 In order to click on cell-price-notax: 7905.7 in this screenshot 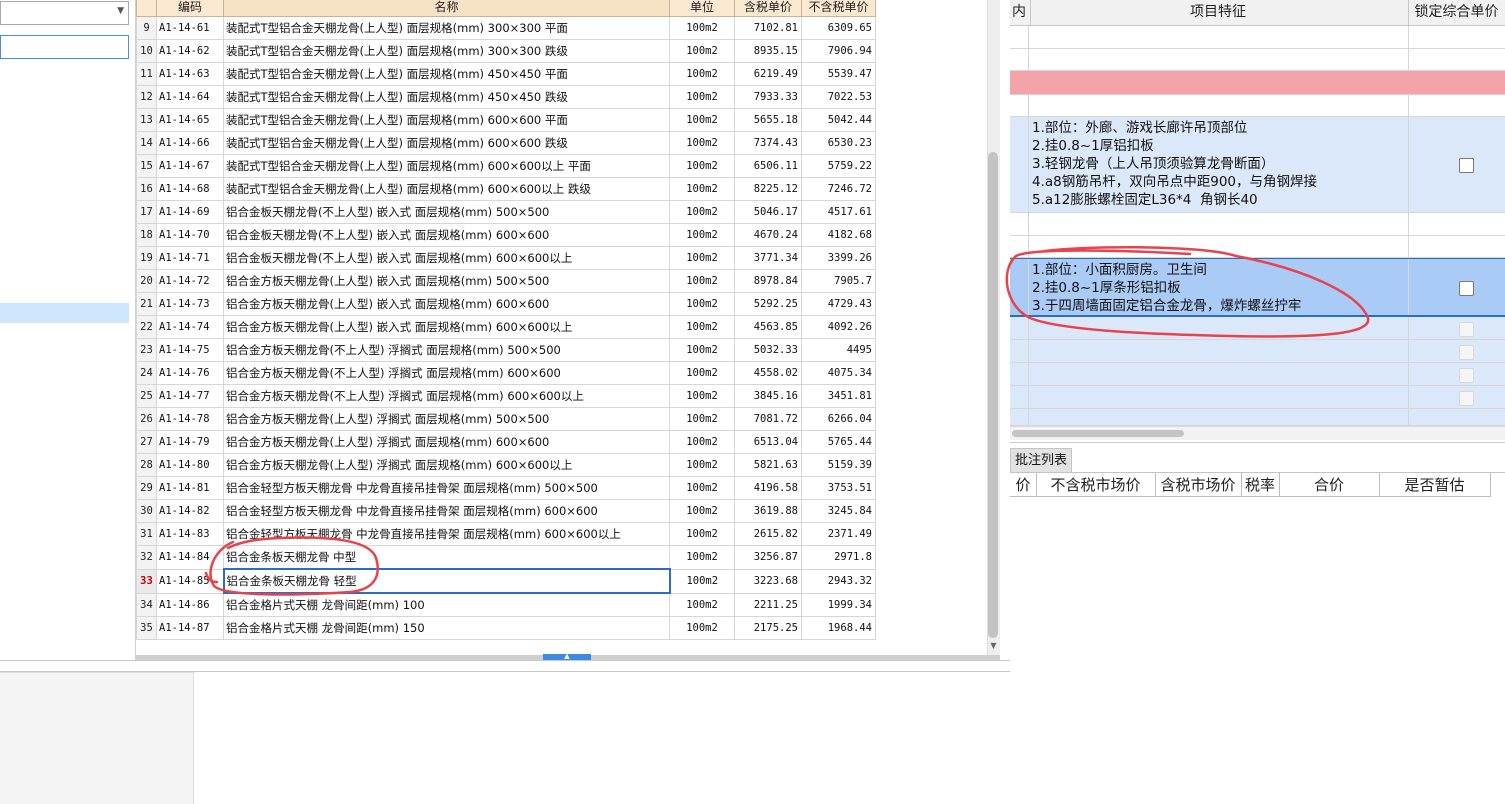, I will do `click(838, 281)`.